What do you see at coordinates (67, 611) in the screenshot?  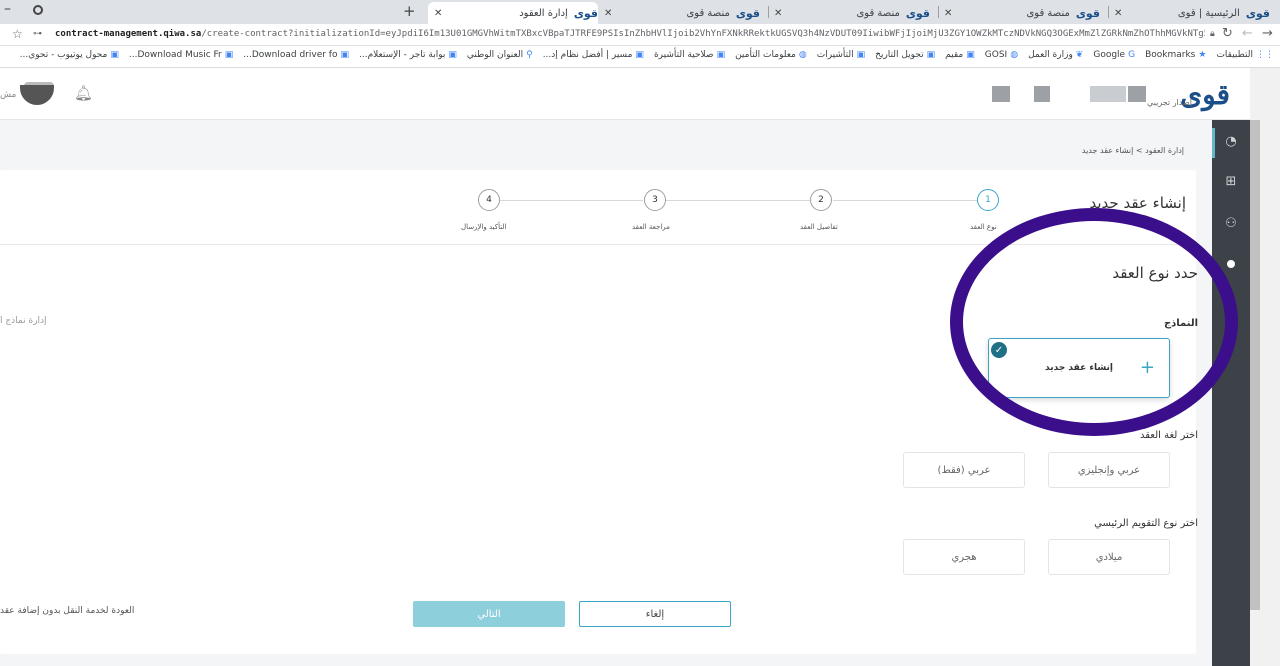 I see `back-without-contract-link: العودة لخدمة النقل بدون إضافة عقد` at bounding box center [67, 611].